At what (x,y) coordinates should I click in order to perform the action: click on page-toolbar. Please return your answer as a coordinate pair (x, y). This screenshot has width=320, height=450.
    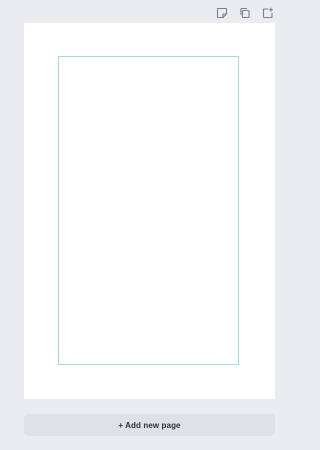
    Looking at the image, I should click on (244, 13).